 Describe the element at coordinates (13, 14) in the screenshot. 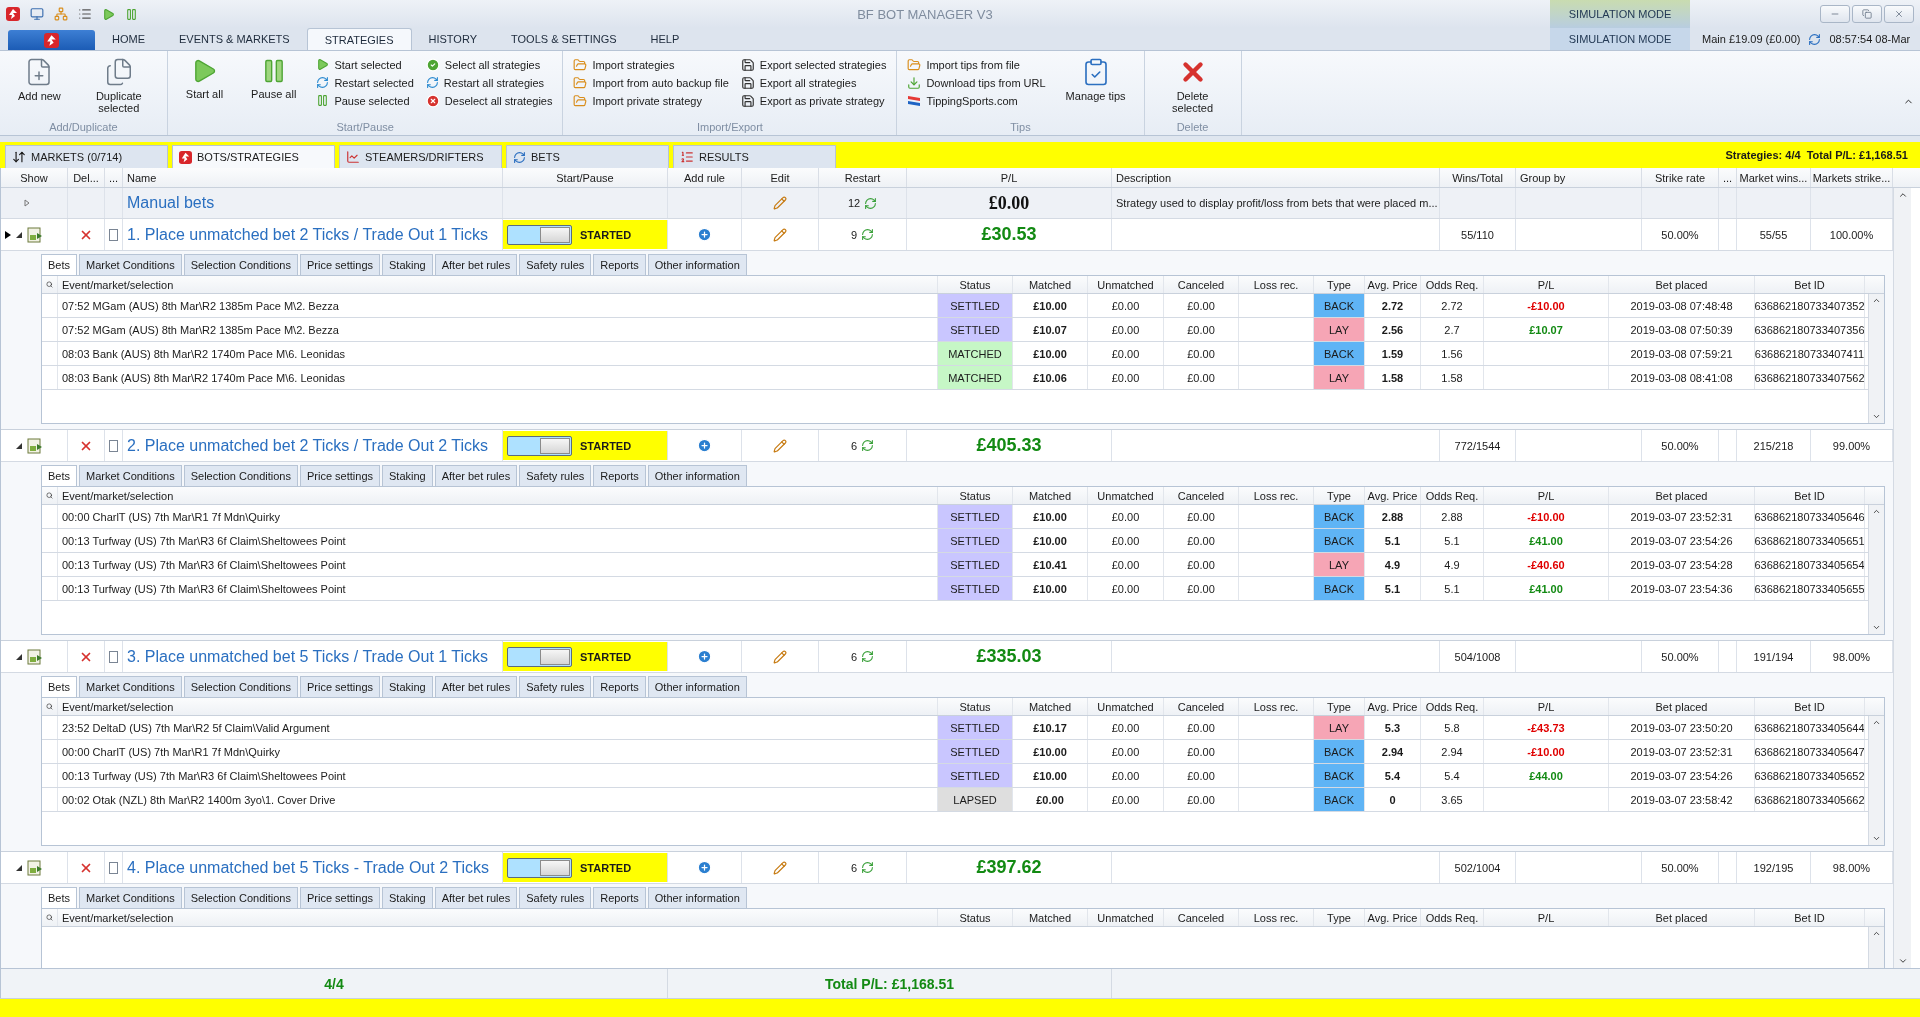

I see `logo-icon` at that location.